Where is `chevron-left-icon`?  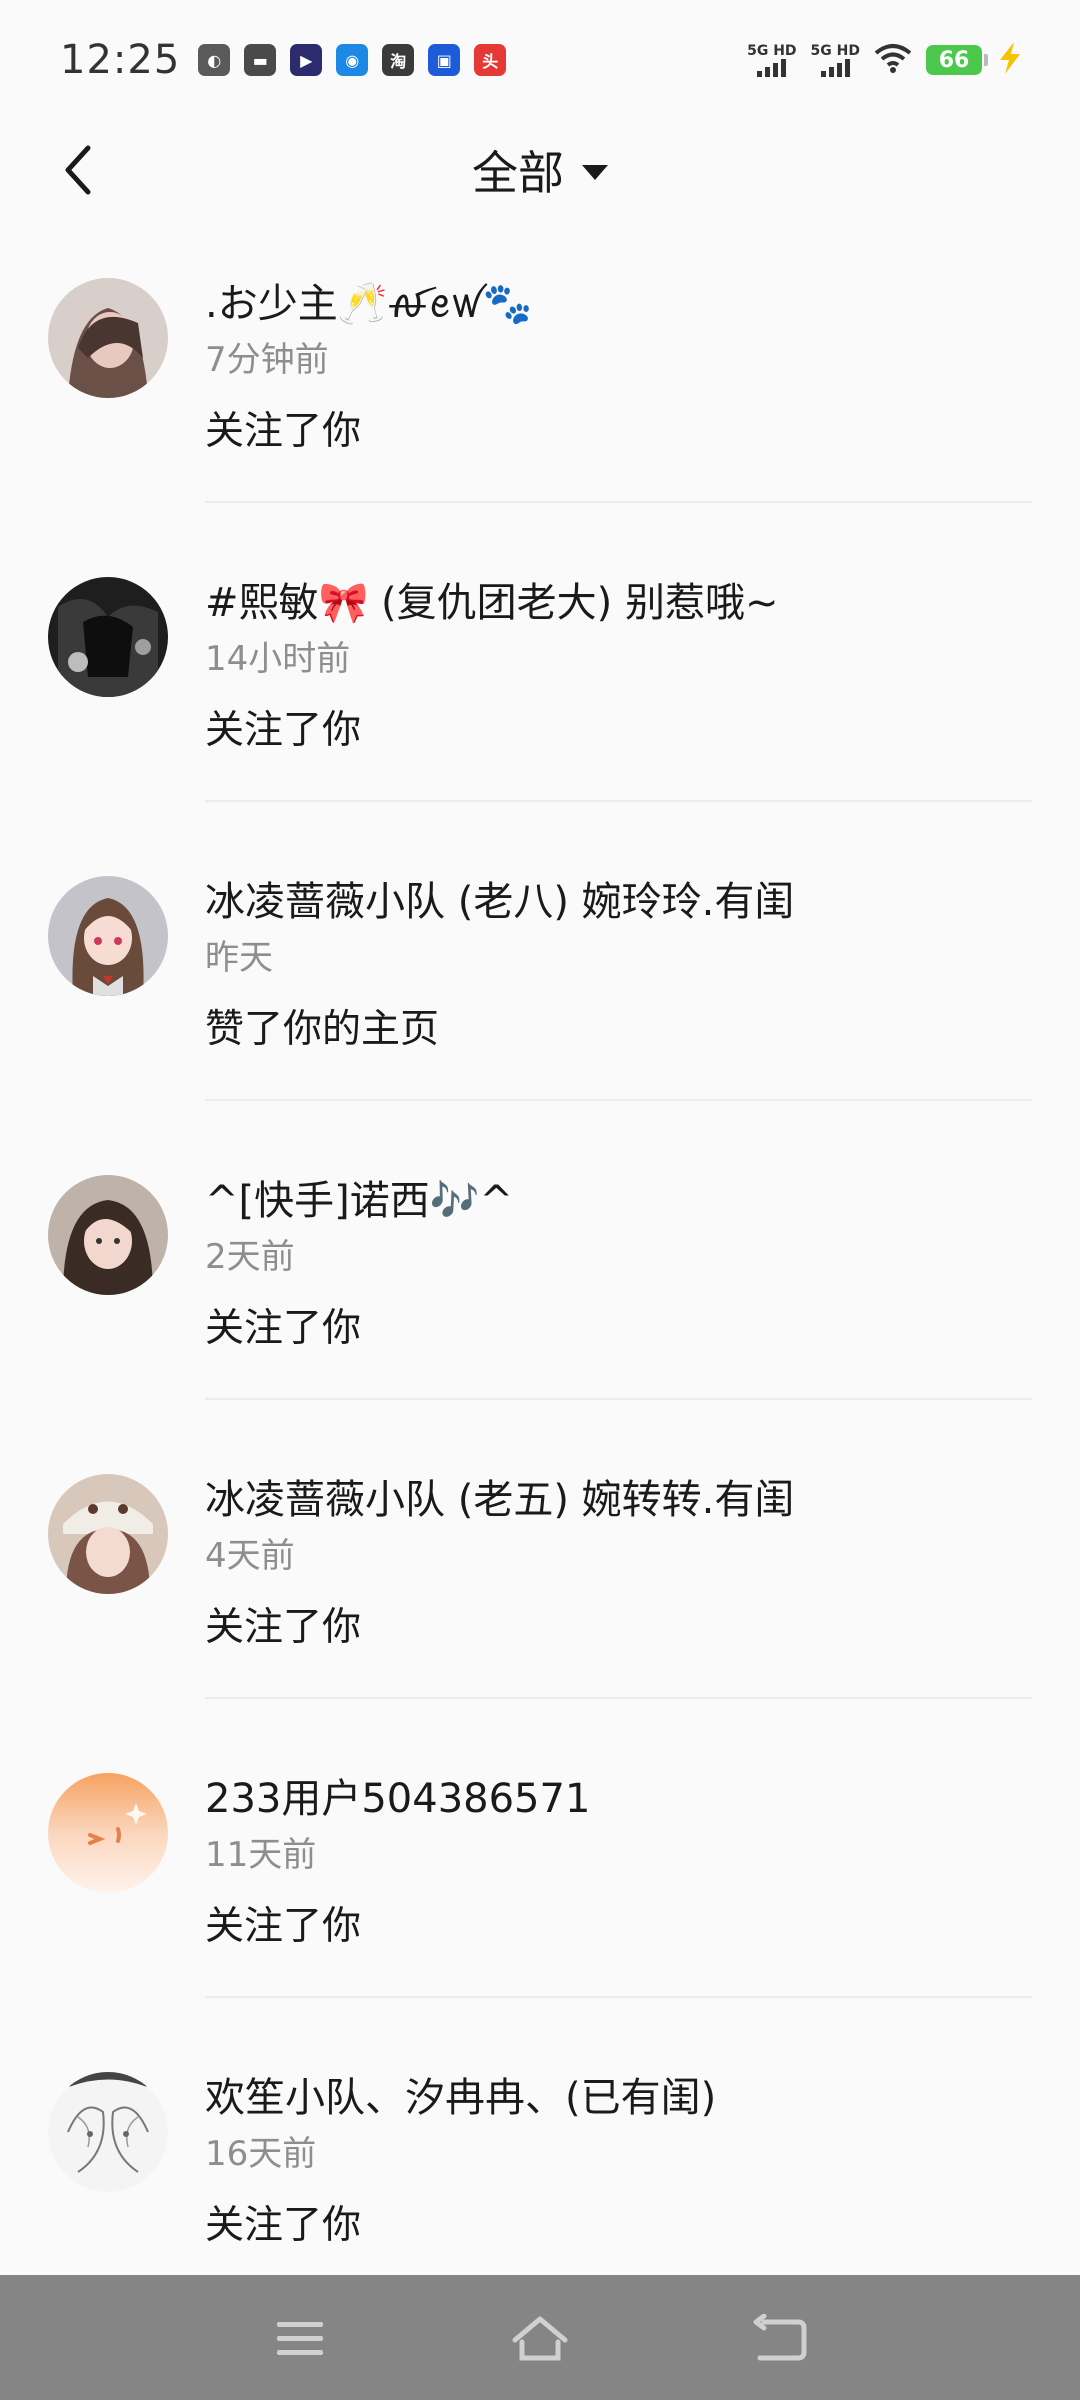
chevron-left-icon is located at coordinates (78, 170).